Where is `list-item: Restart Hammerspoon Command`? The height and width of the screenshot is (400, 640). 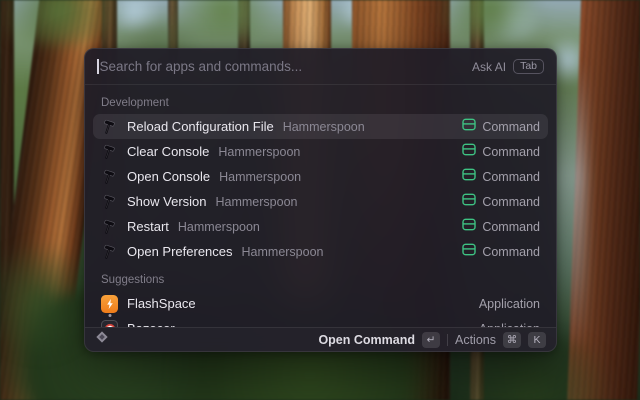
list-item: Restart Hammerspoon Command is located at coordinates (320, 226).